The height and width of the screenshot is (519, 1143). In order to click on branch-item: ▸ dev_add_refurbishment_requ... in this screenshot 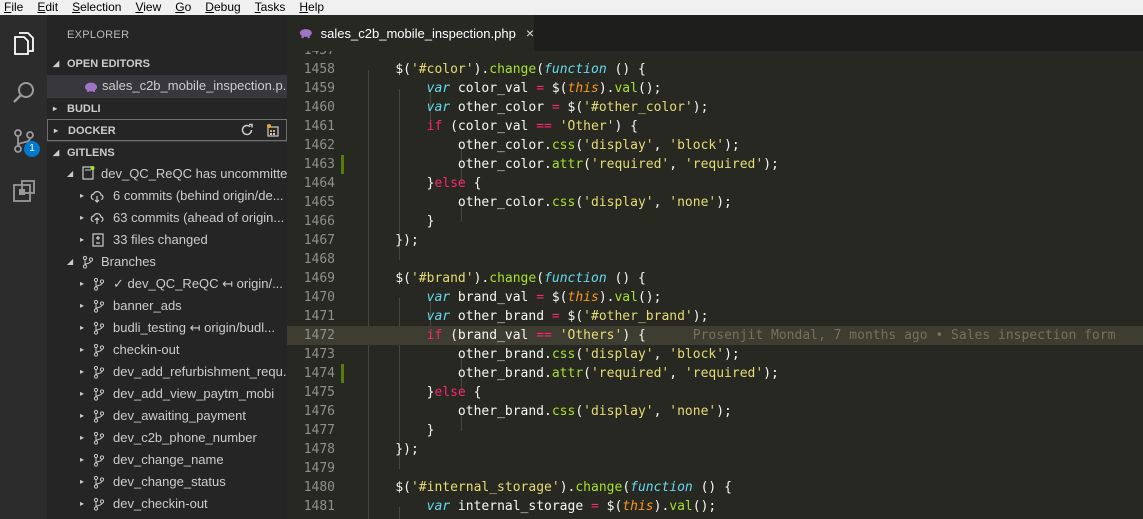, I will do `click(167, 372)`.